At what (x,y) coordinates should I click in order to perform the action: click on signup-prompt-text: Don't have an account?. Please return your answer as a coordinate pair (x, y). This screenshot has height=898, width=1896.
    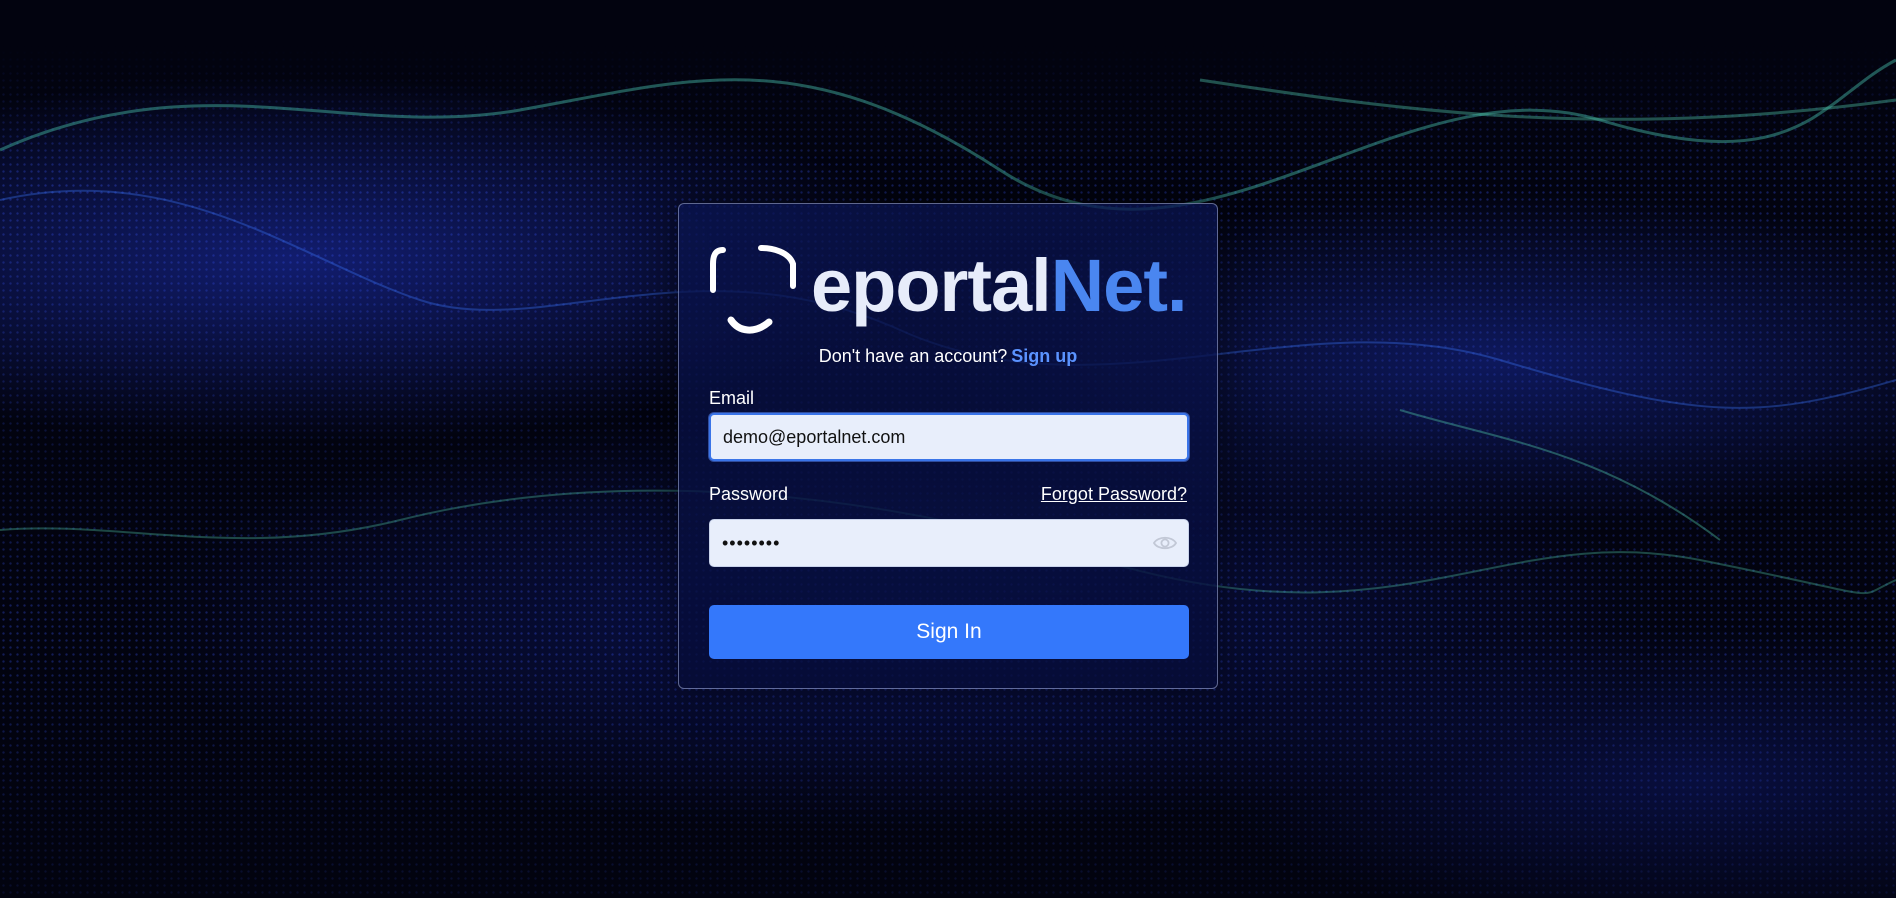
    Looking at the image, I should click on (913, 356).